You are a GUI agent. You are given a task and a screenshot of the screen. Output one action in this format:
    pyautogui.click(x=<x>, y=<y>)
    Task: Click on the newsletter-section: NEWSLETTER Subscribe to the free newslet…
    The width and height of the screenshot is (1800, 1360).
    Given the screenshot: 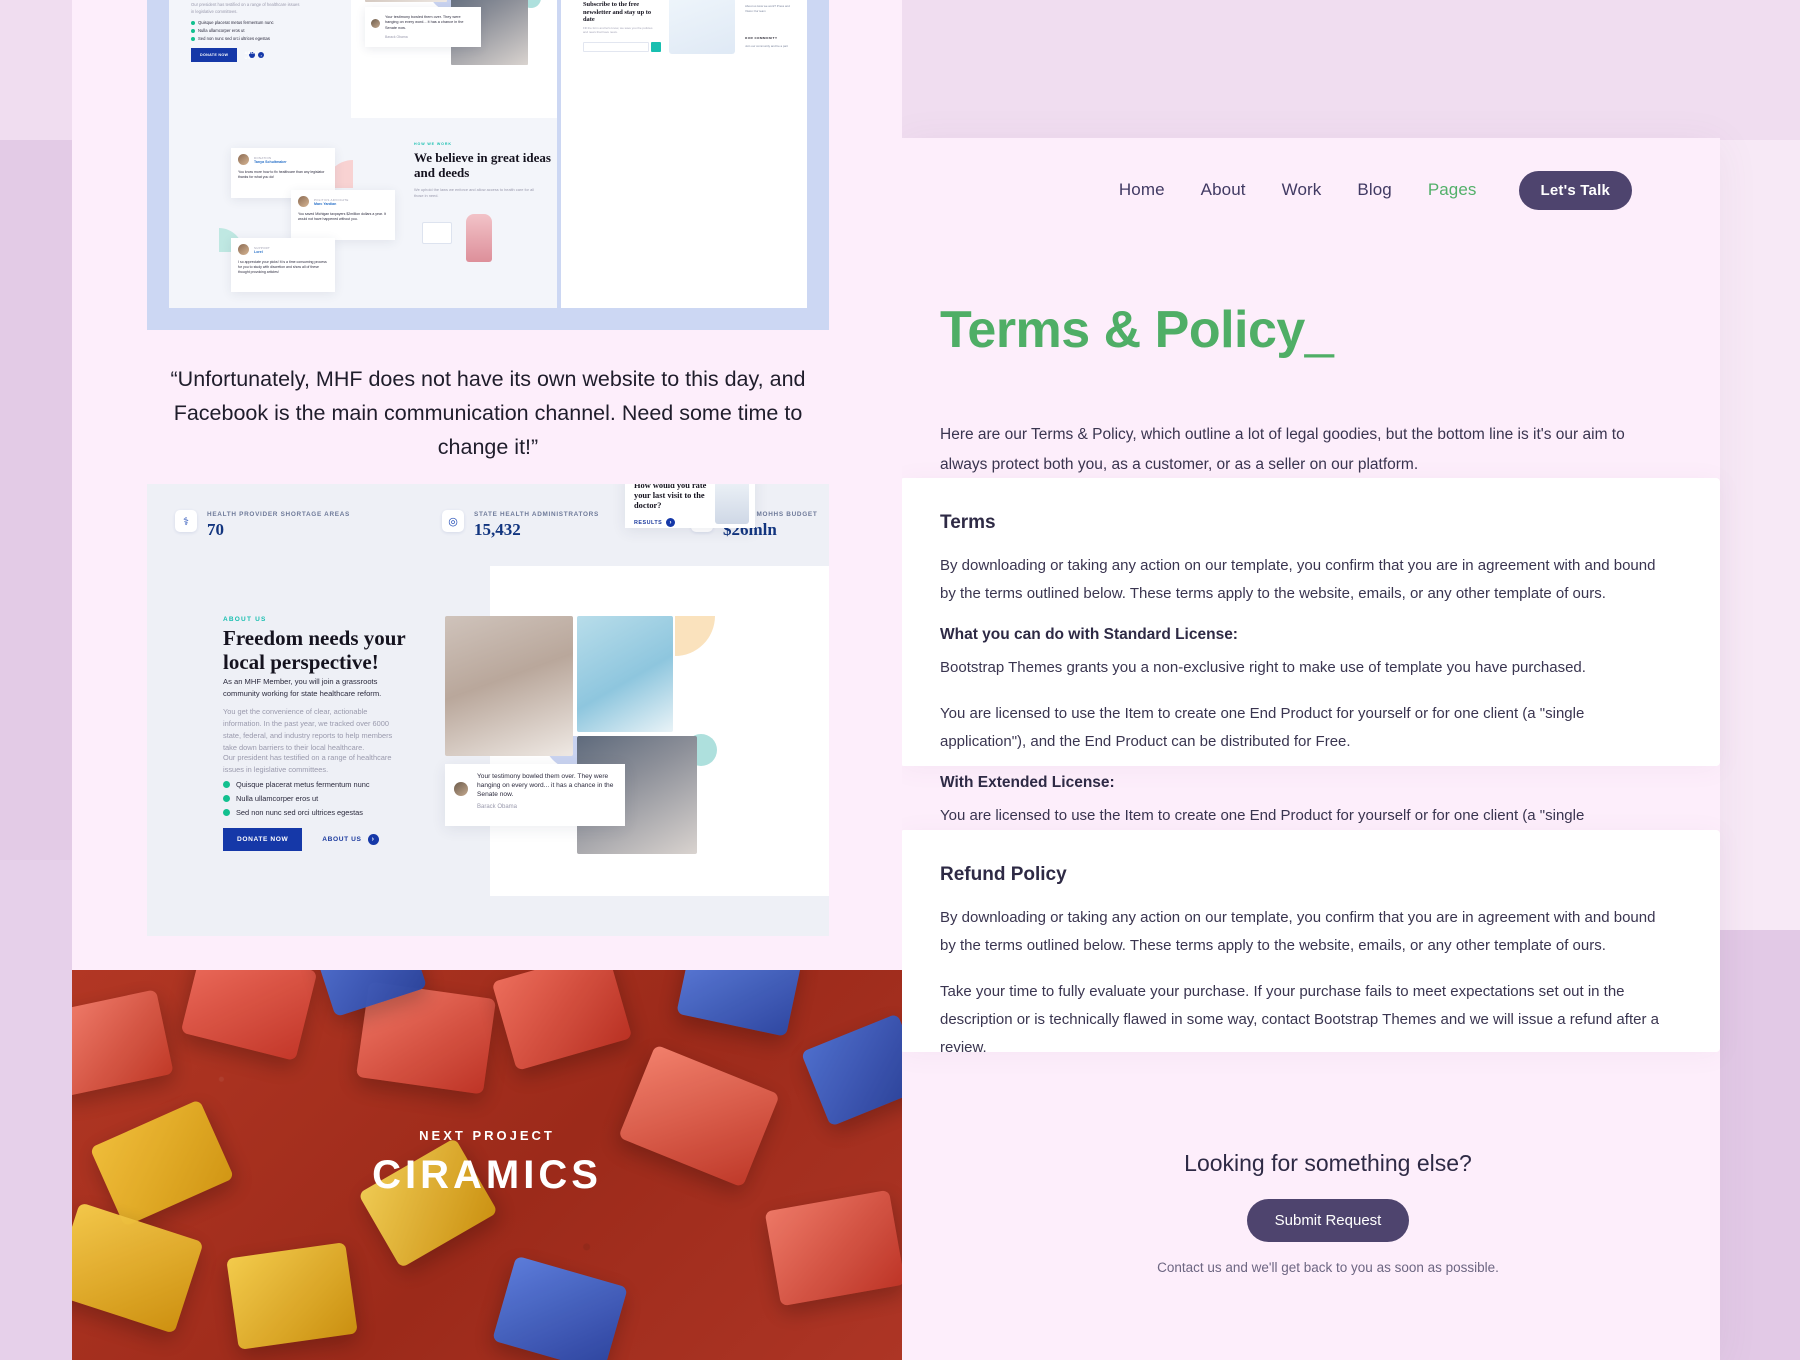 What is the action you would take?
    pyautogui.click(x=684, y=31)
    